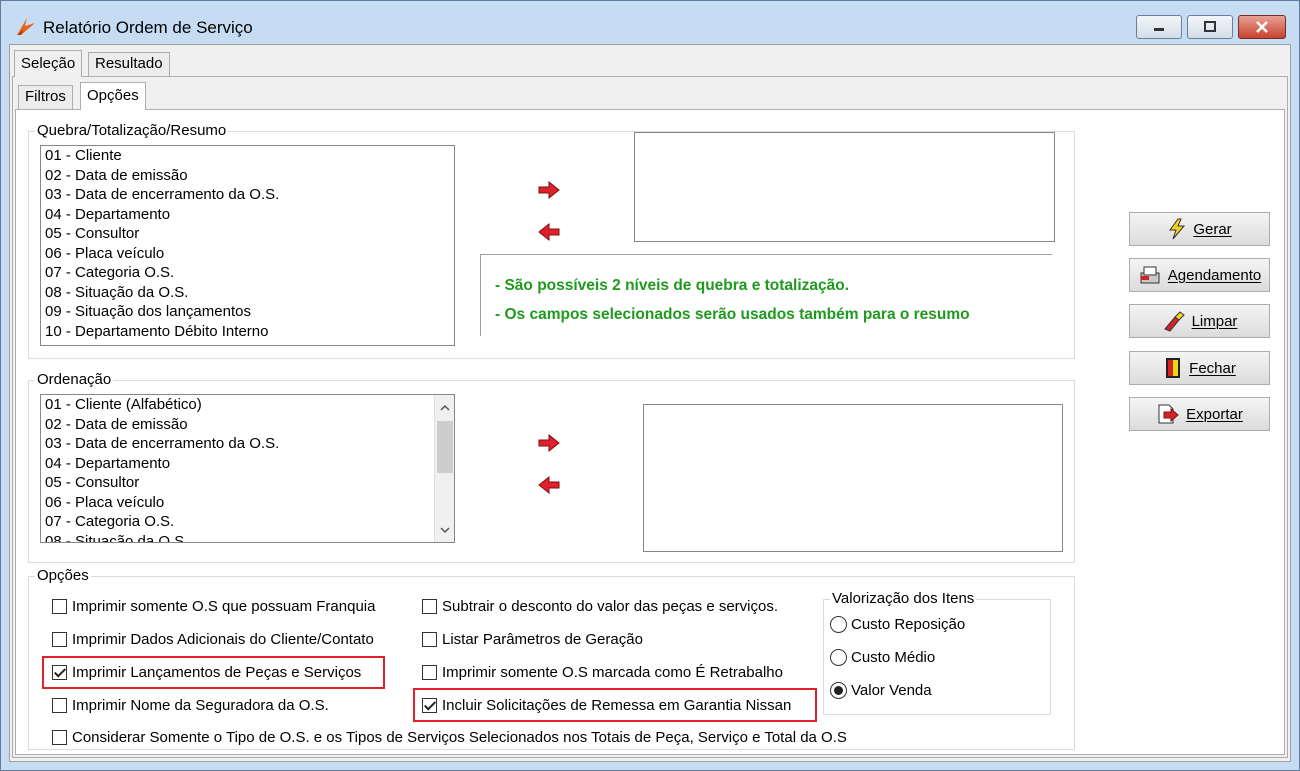 The image size is (1300, 771). I want to click on quebra-remove-button, so click(549, 232).